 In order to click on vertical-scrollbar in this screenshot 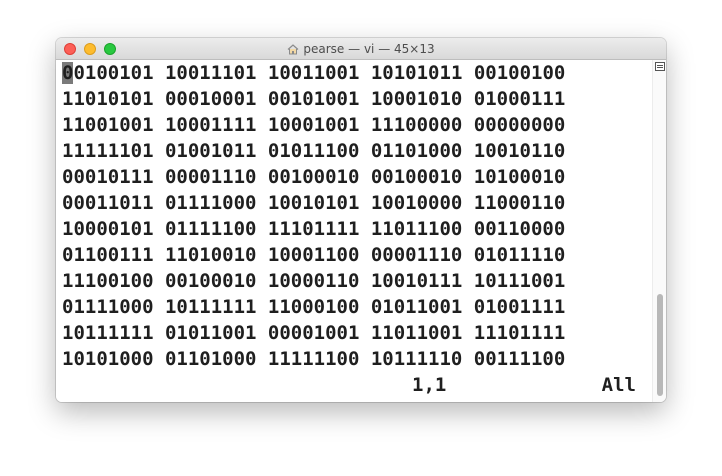, I will do `click(659, 231)`.